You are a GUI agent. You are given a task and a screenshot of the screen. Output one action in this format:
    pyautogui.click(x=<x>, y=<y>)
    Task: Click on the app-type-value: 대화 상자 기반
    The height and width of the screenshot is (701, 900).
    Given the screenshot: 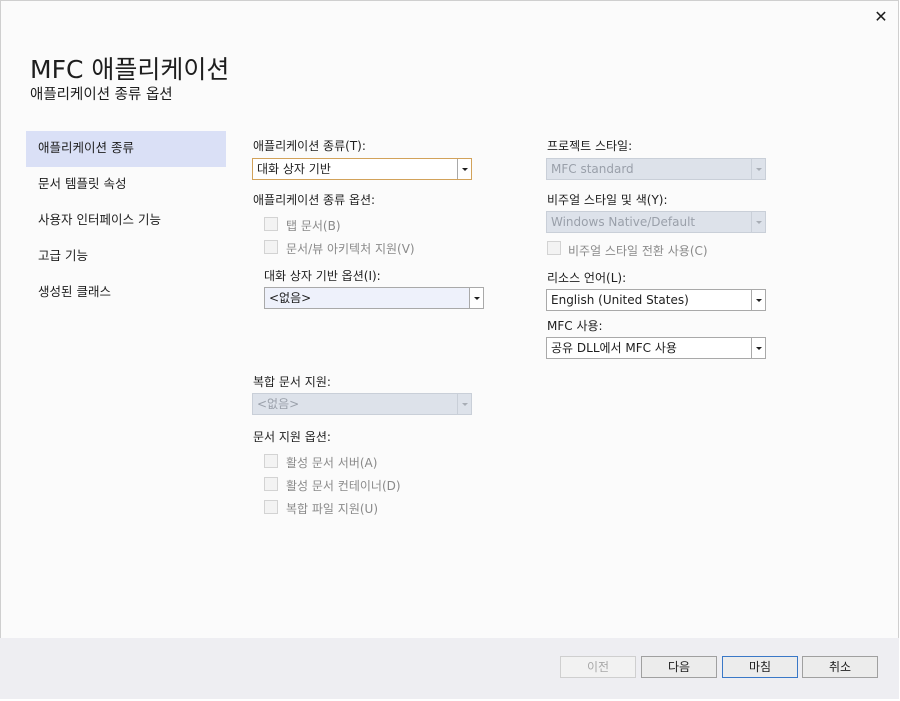 What is the action you would take?
    pyautogui.click(x=294, y=169)
    